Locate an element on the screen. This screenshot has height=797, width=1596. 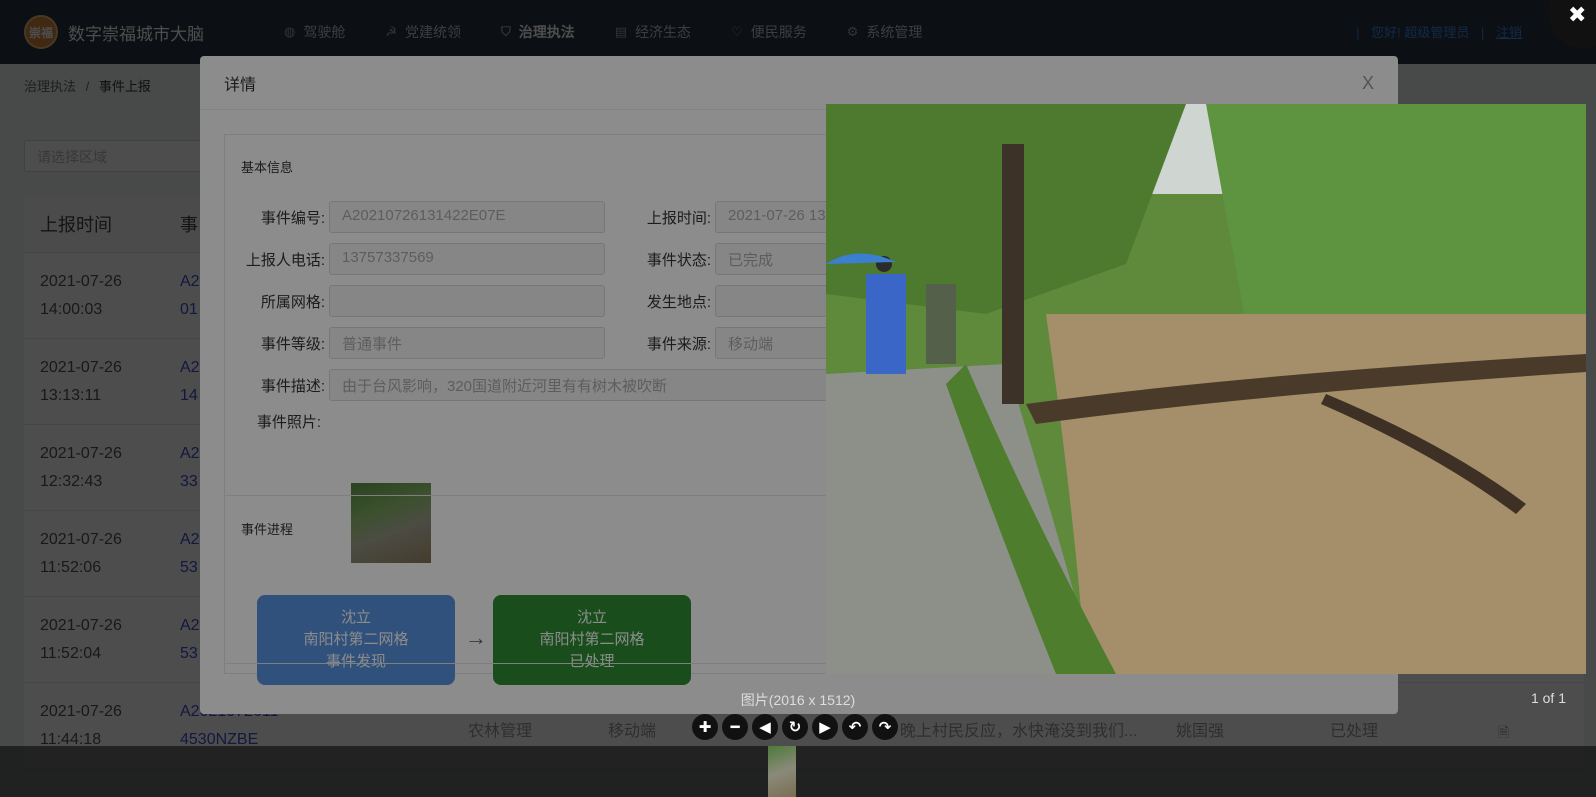
zoom-out-icon: ━ is located at coordinates (735, 727).